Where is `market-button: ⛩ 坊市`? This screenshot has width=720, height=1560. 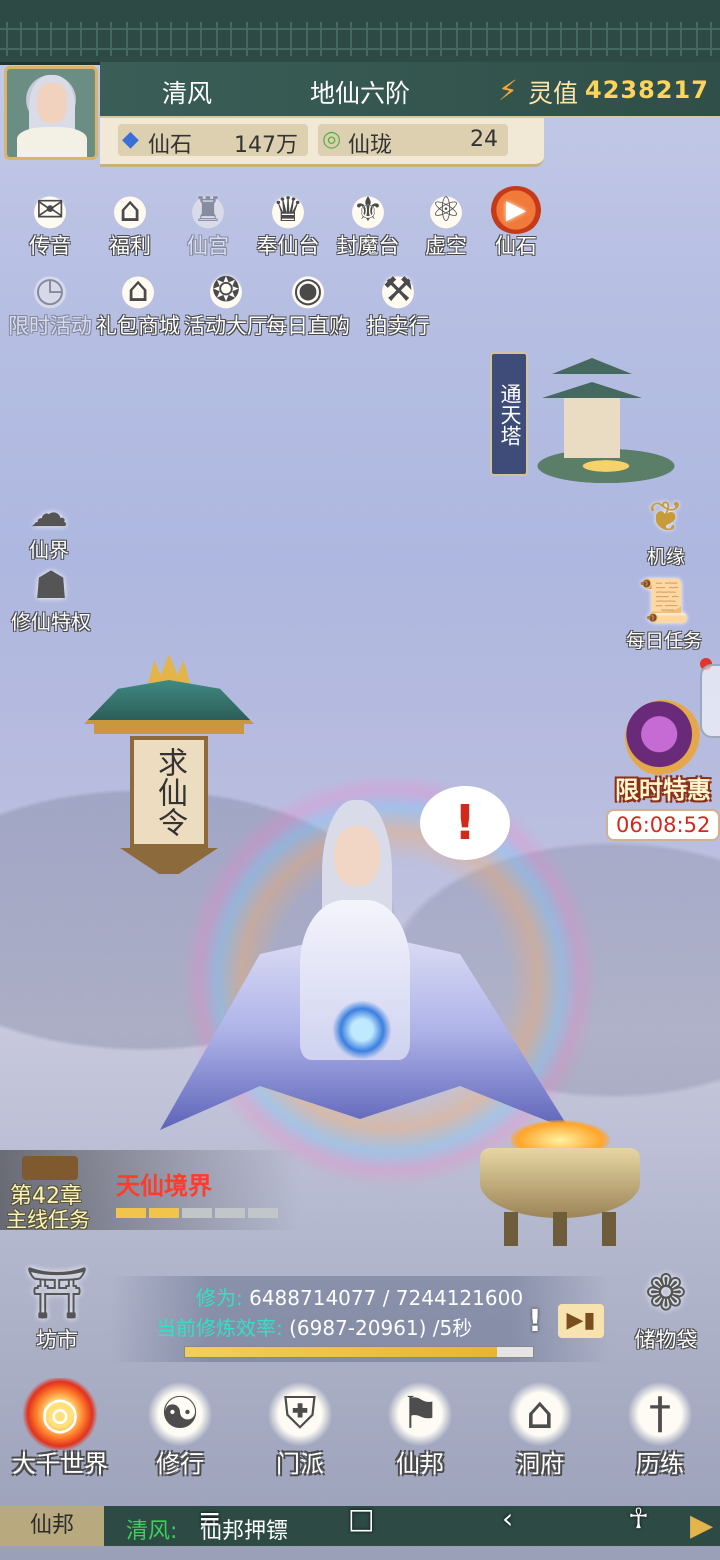 market-button: ⛩ 坊市 is located at coordinates (57, 1308).